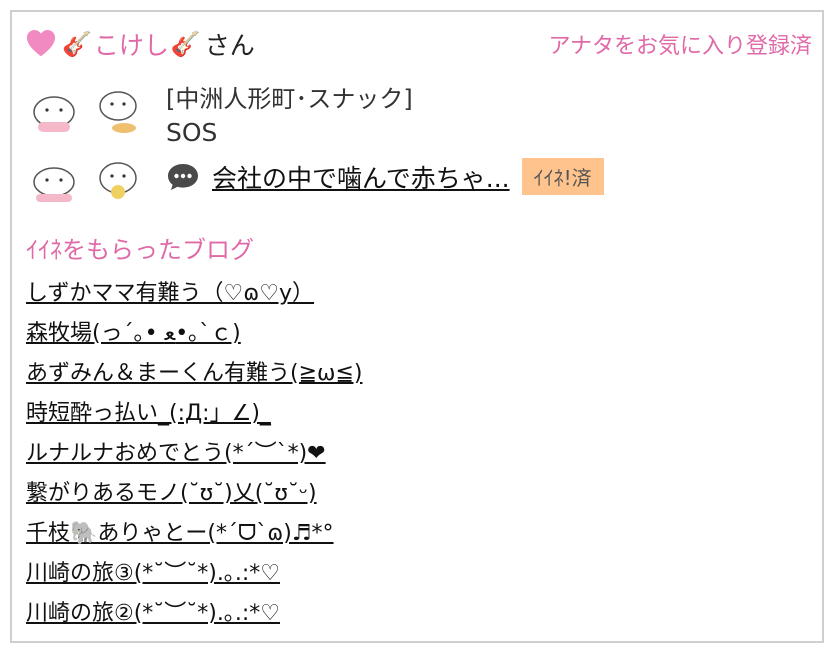 This screenshot has width=840, height=653. Describe the element at coordinates (148, 413) in the screenshot. I see `blog-link: 時短酔っ払い_(:Д:」∠)_` at that location.